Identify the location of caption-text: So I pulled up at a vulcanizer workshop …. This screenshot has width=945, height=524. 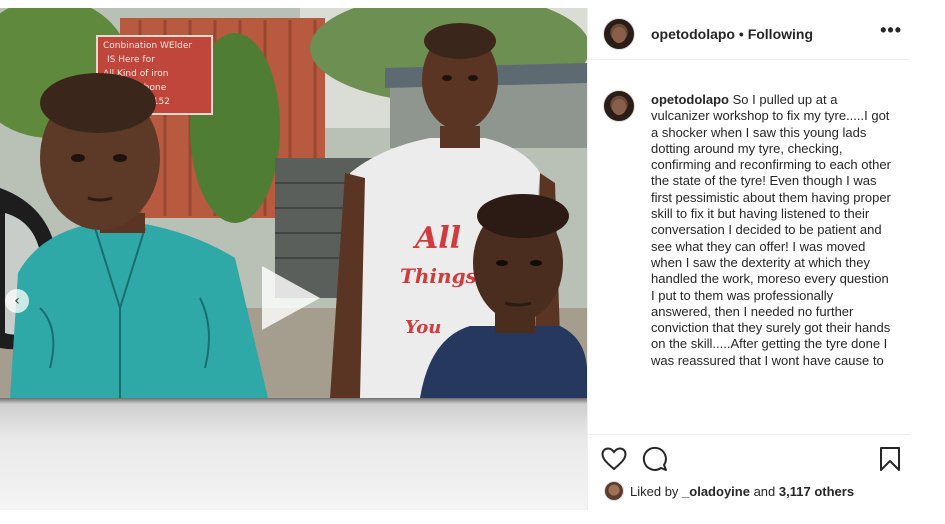
(771, 230).